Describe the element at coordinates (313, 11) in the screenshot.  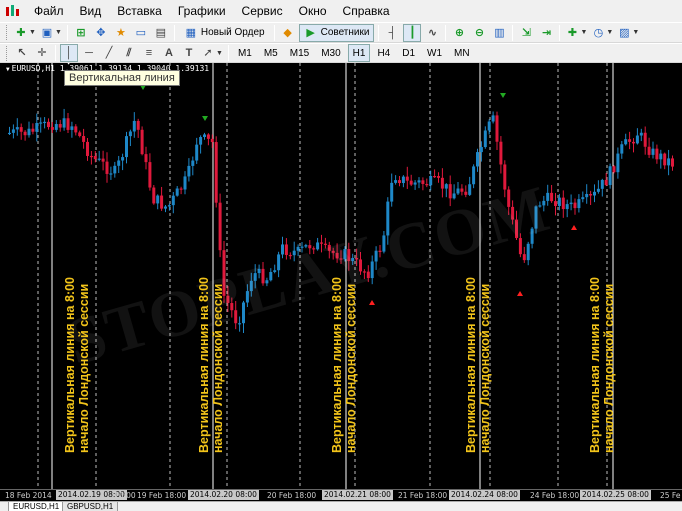
I see `menu-window: Окно` at that location.